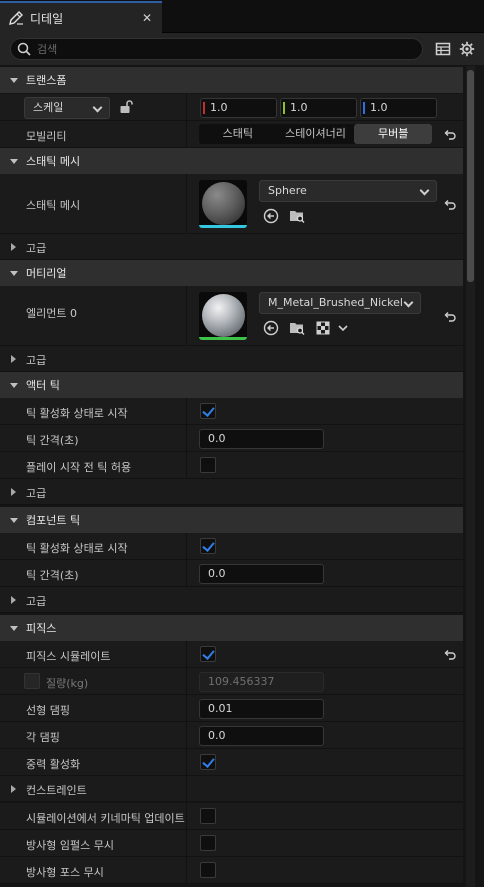 The image size is (484, 887). What do you see at coordinates (14, 520) in the screenshot?
I see `caret-down-icon` at bounding box center [14, 520].